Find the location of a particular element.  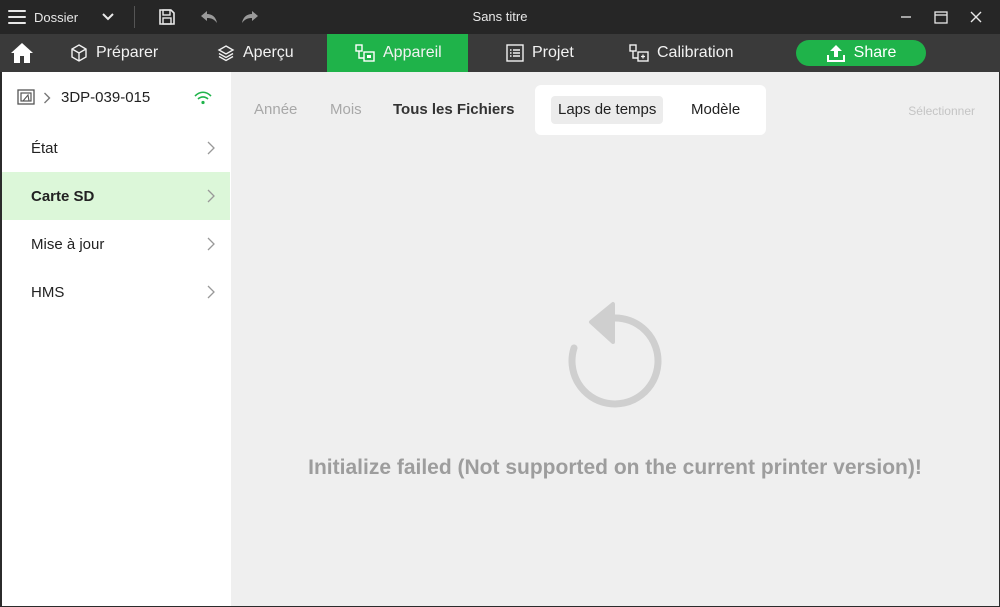

tab-preparer: Préparer is located at coordinates (114, 53).